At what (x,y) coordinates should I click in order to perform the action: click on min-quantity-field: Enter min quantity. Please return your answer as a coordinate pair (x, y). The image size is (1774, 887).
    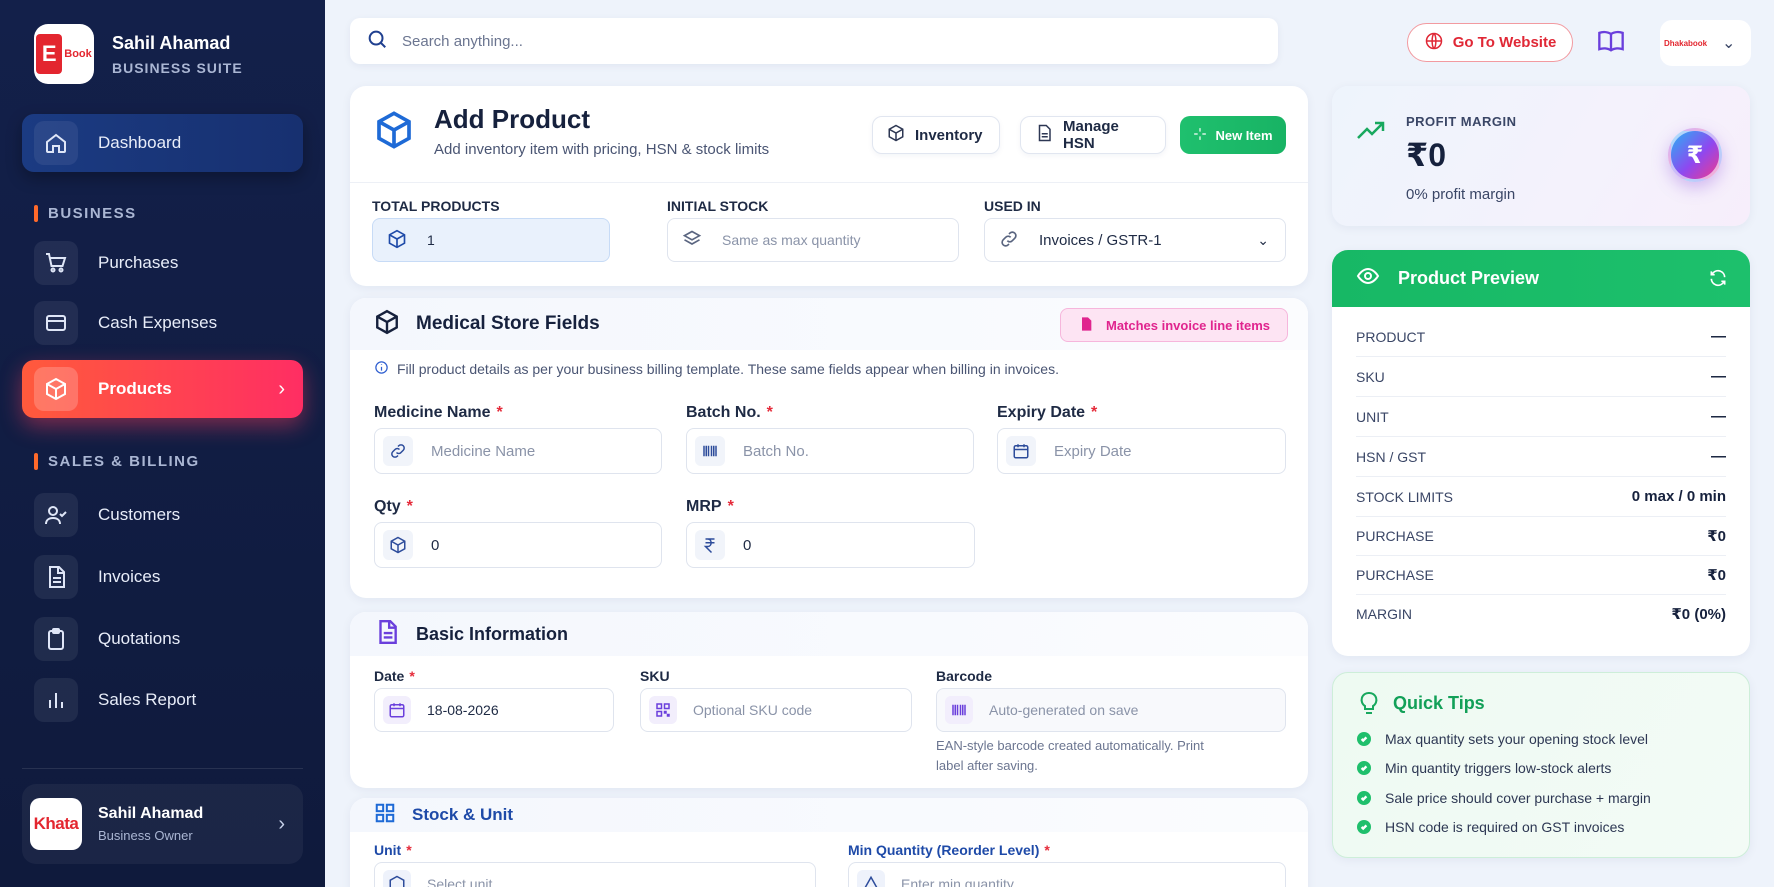
    Looking at the image, I should click on (1067, 874).